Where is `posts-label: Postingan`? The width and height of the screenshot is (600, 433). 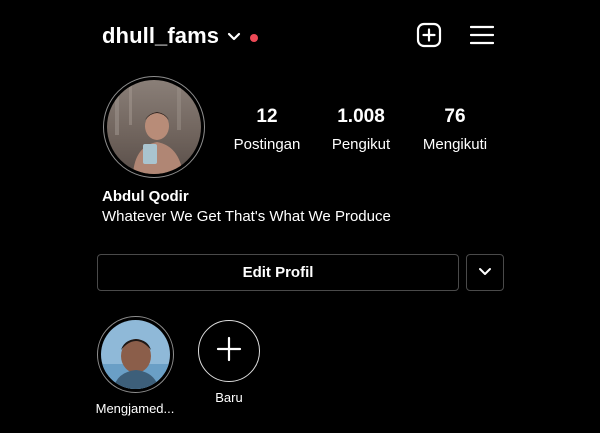 posts-label: Postingan is located at coordinates (267, 144).